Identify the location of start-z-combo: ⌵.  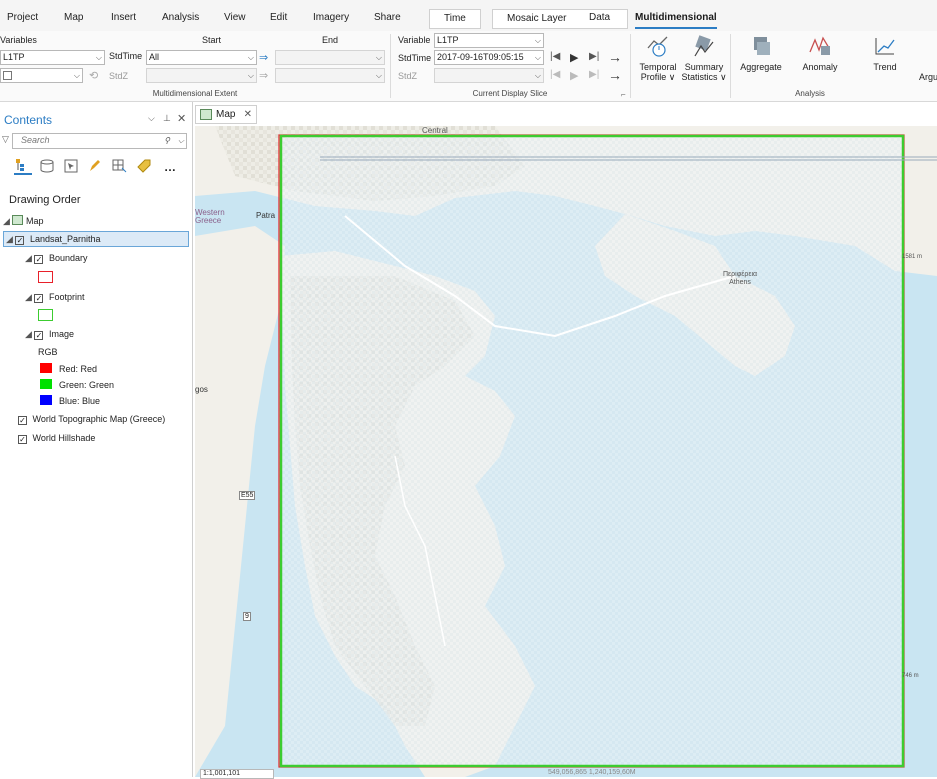
(201, 75).